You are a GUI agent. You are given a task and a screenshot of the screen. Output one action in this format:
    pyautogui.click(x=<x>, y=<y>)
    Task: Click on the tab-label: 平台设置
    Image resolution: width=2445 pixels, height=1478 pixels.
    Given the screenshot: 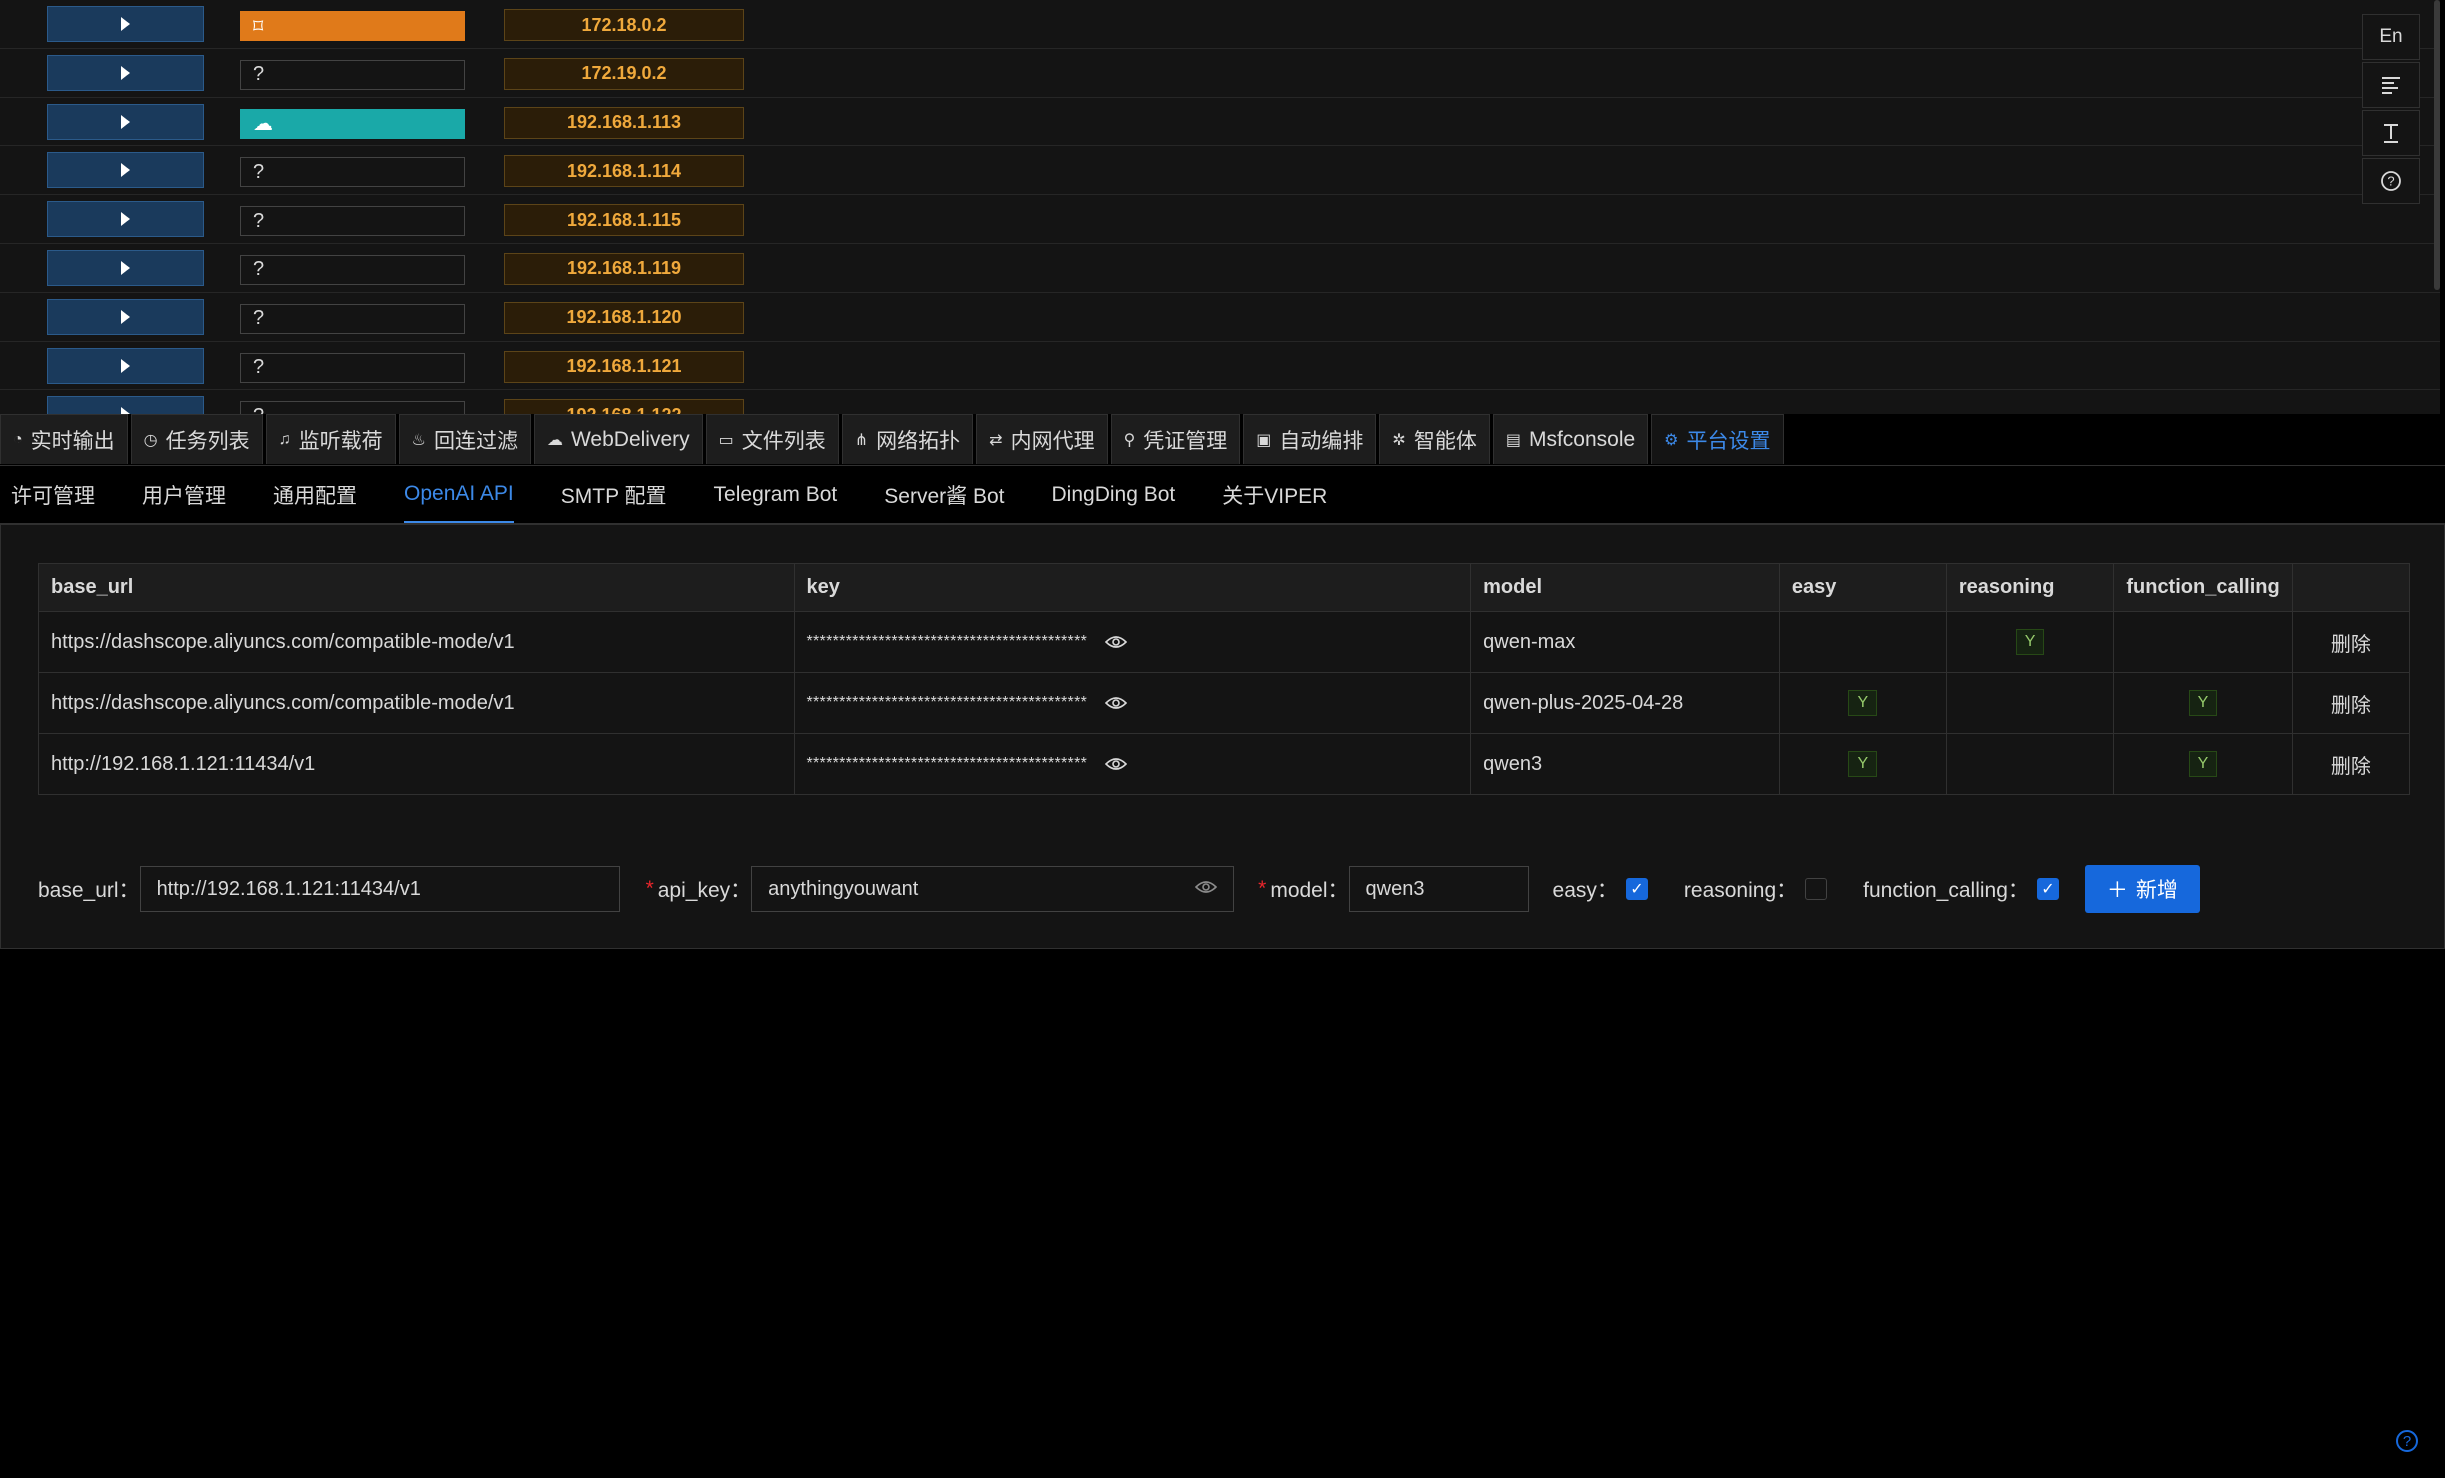 What is the action you would take?
    pyautogui.click(x=1728, y=441)
    